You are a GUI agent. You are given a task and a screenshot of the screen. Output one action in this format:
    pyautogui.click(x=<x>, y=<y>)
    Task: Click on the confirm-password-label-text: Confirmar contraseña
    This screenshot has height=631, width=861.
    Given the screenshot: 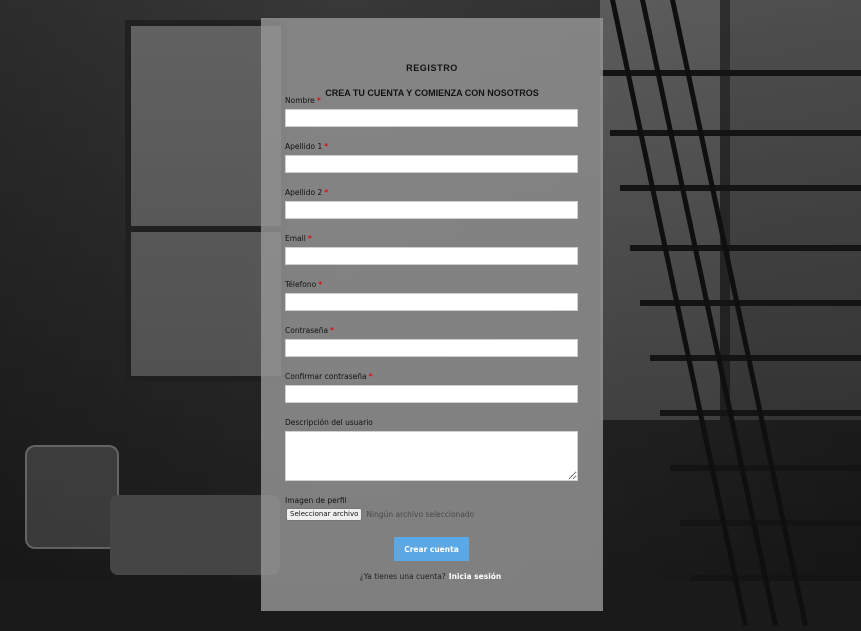 What is the action you would take?
    pyautogui.click(x=326, y=376)
    